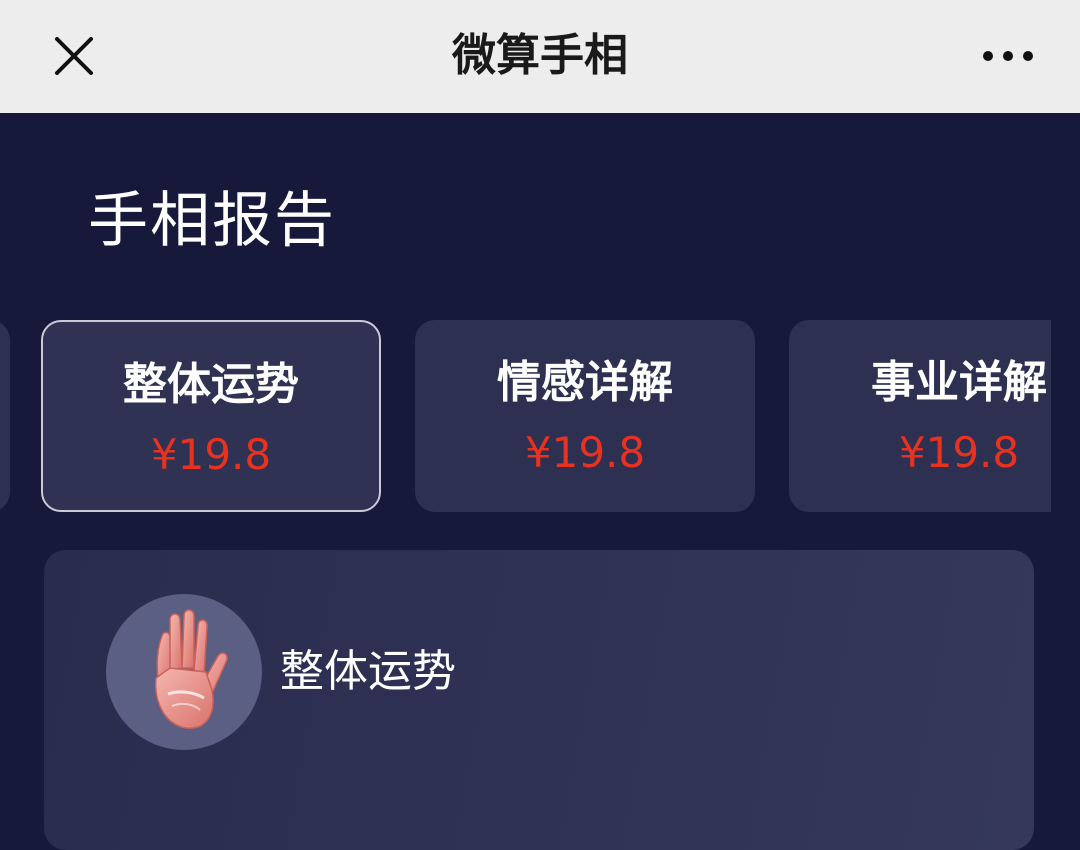  I want to click on app-title: 微算手相, so click(540, 55).